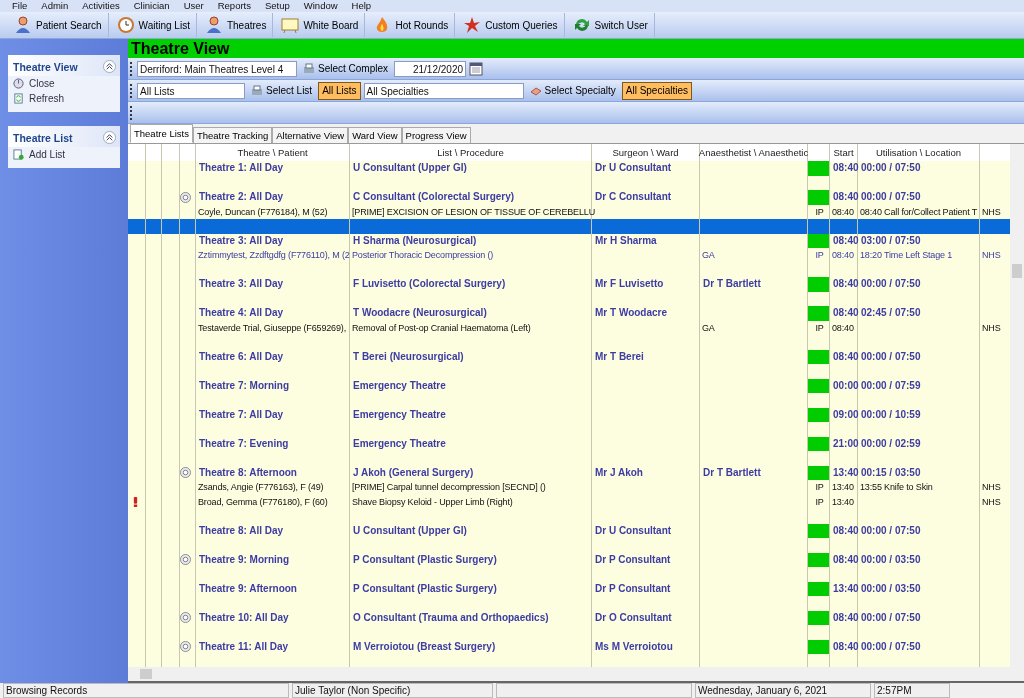  I want to click on toolbar-button: White Board, so click(320, 25).